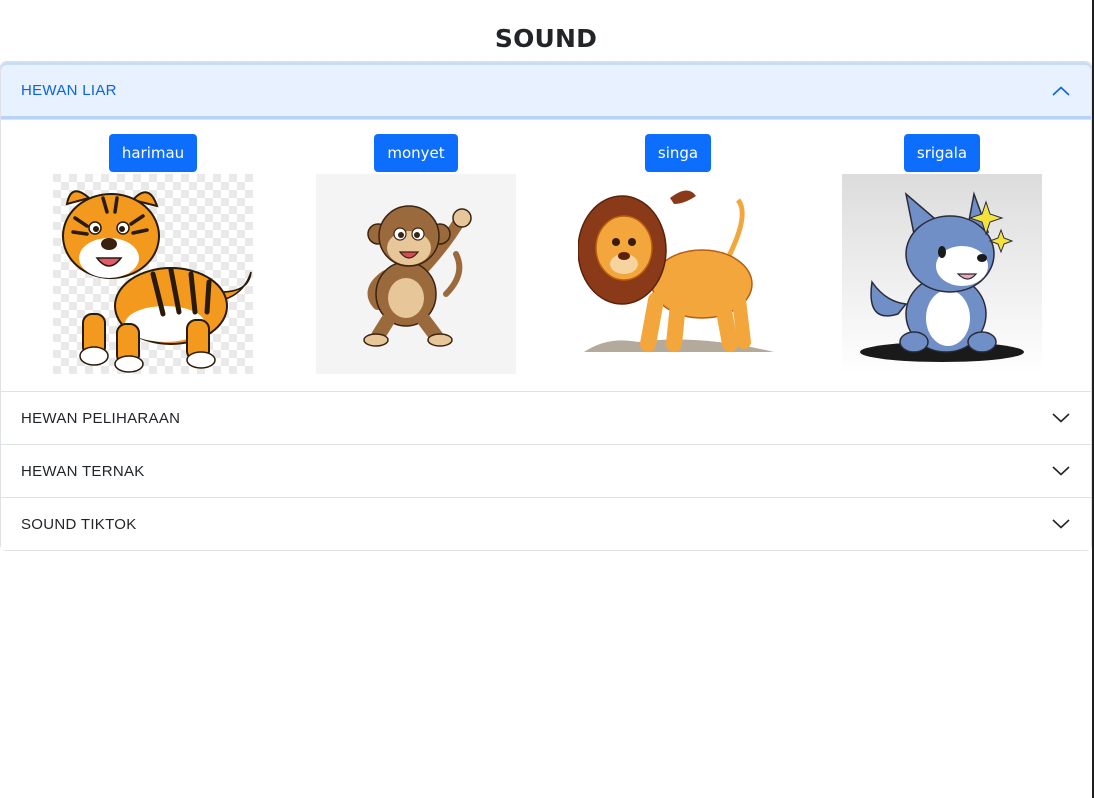 Image resolution: width=1094 pixels, height=798 pixels. Describe the element at coordinates (942, 153) in the screenshot. I see `srigala-sound-button: srigala` at that location.